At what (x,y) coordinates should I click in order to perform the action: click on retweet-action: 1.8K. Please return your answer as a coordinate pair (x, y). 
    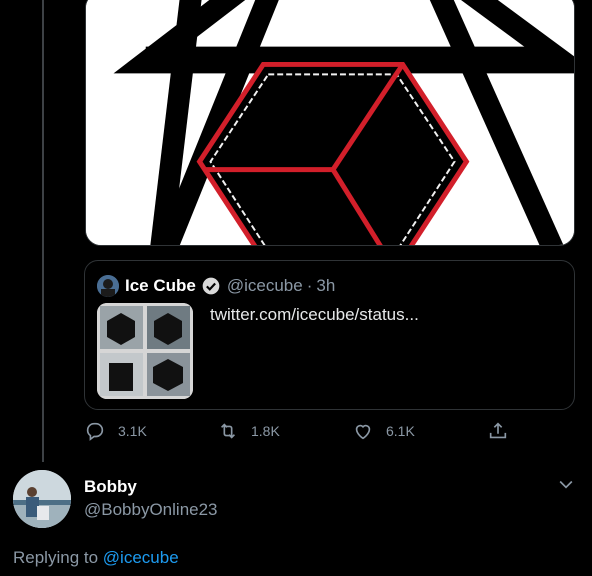
    Looking at the image, I should click on (248, 431).